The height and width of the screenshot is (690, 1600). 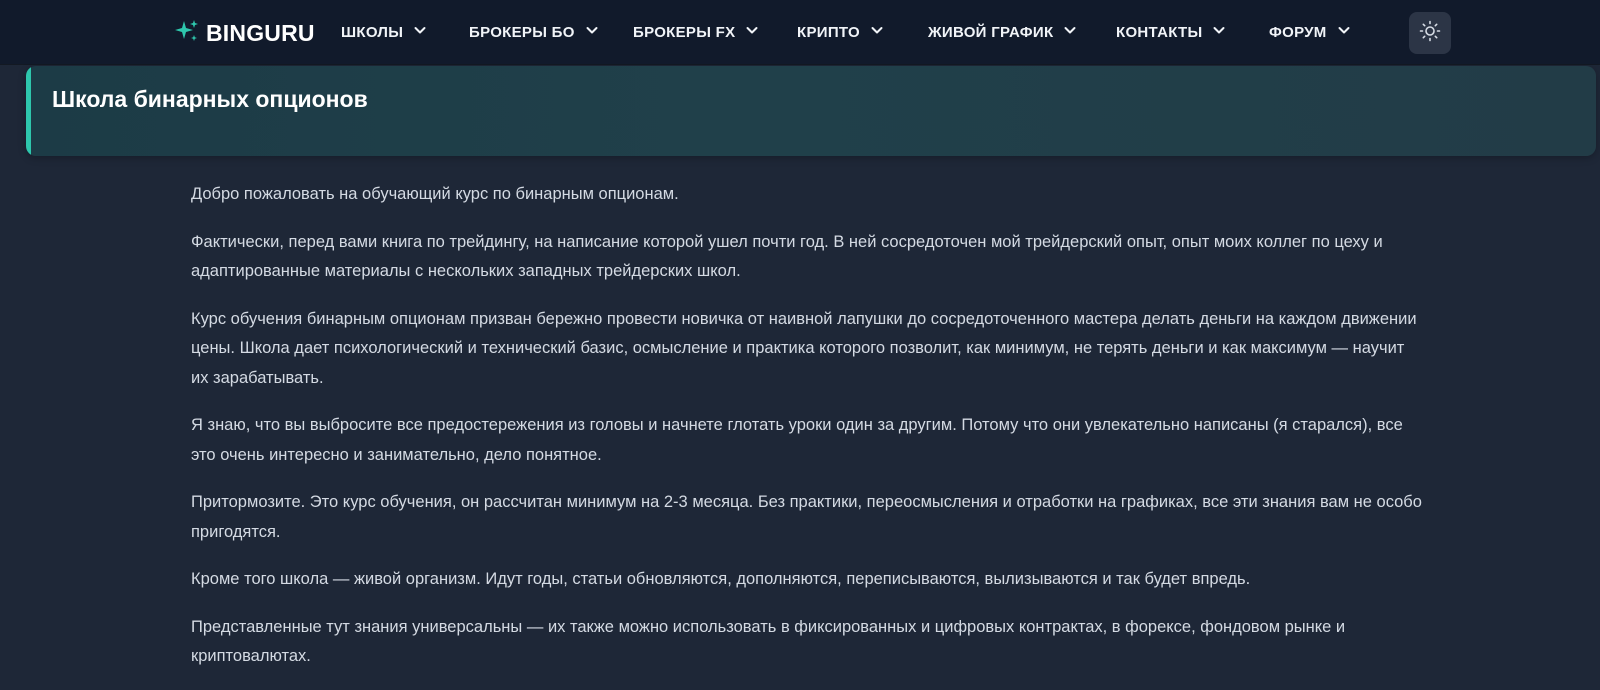 What do you see at coordinates (684, 32) in the screenshot?
I see `nav-item-label: БРОКЕРЫ FX` at bounding box center [684, 32].